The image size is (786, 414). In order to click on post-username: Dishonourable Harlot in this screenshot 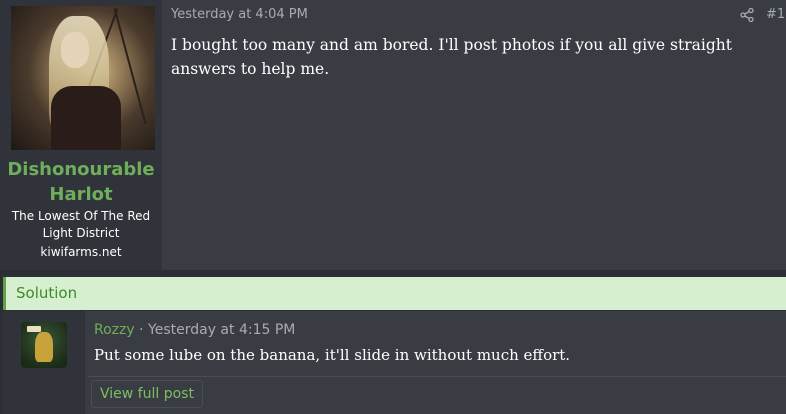, I will do `click(81, 182)`.